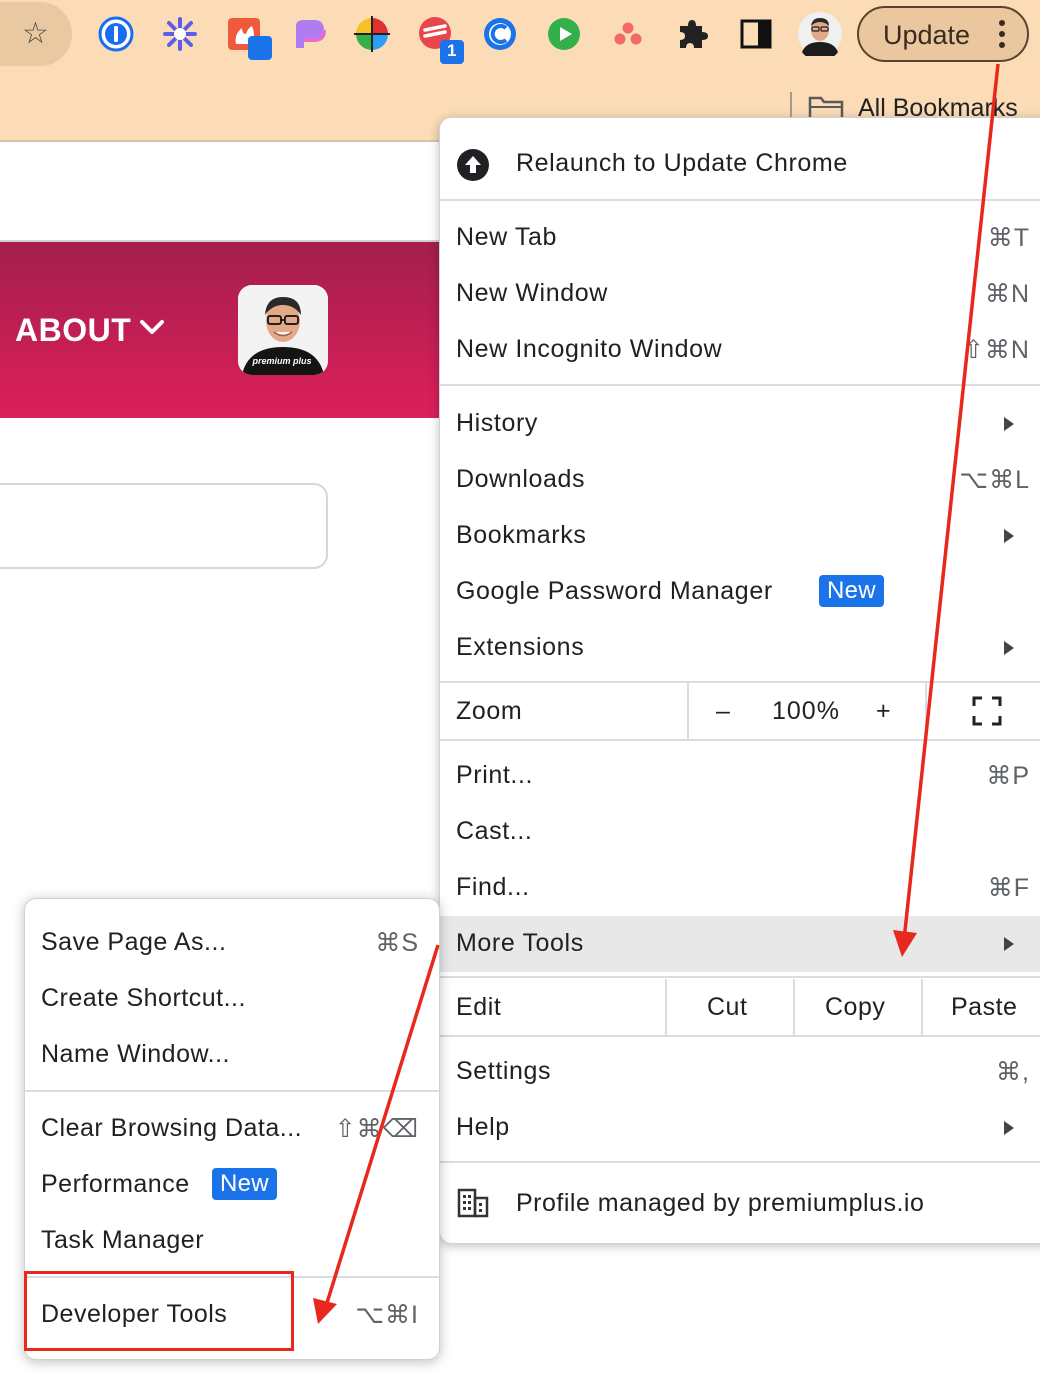 This screenshot has width=1040, height=1396. What do you see at coordinates (740, 1128) in the screenshot?
I see `menu-help: Help` at bounding box center [740, 1128].